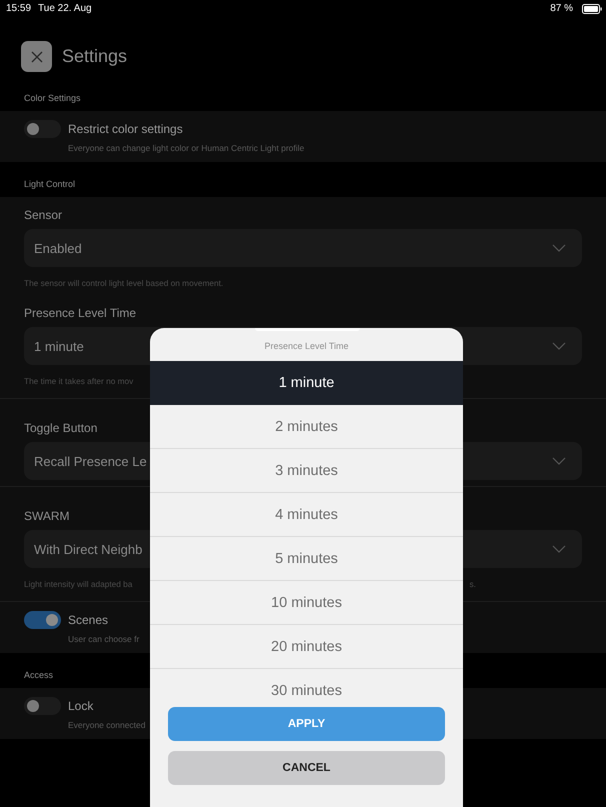  Describe the element at coordinates (95, 56) in the screenshot. I see `page-title: Settings` at that location.